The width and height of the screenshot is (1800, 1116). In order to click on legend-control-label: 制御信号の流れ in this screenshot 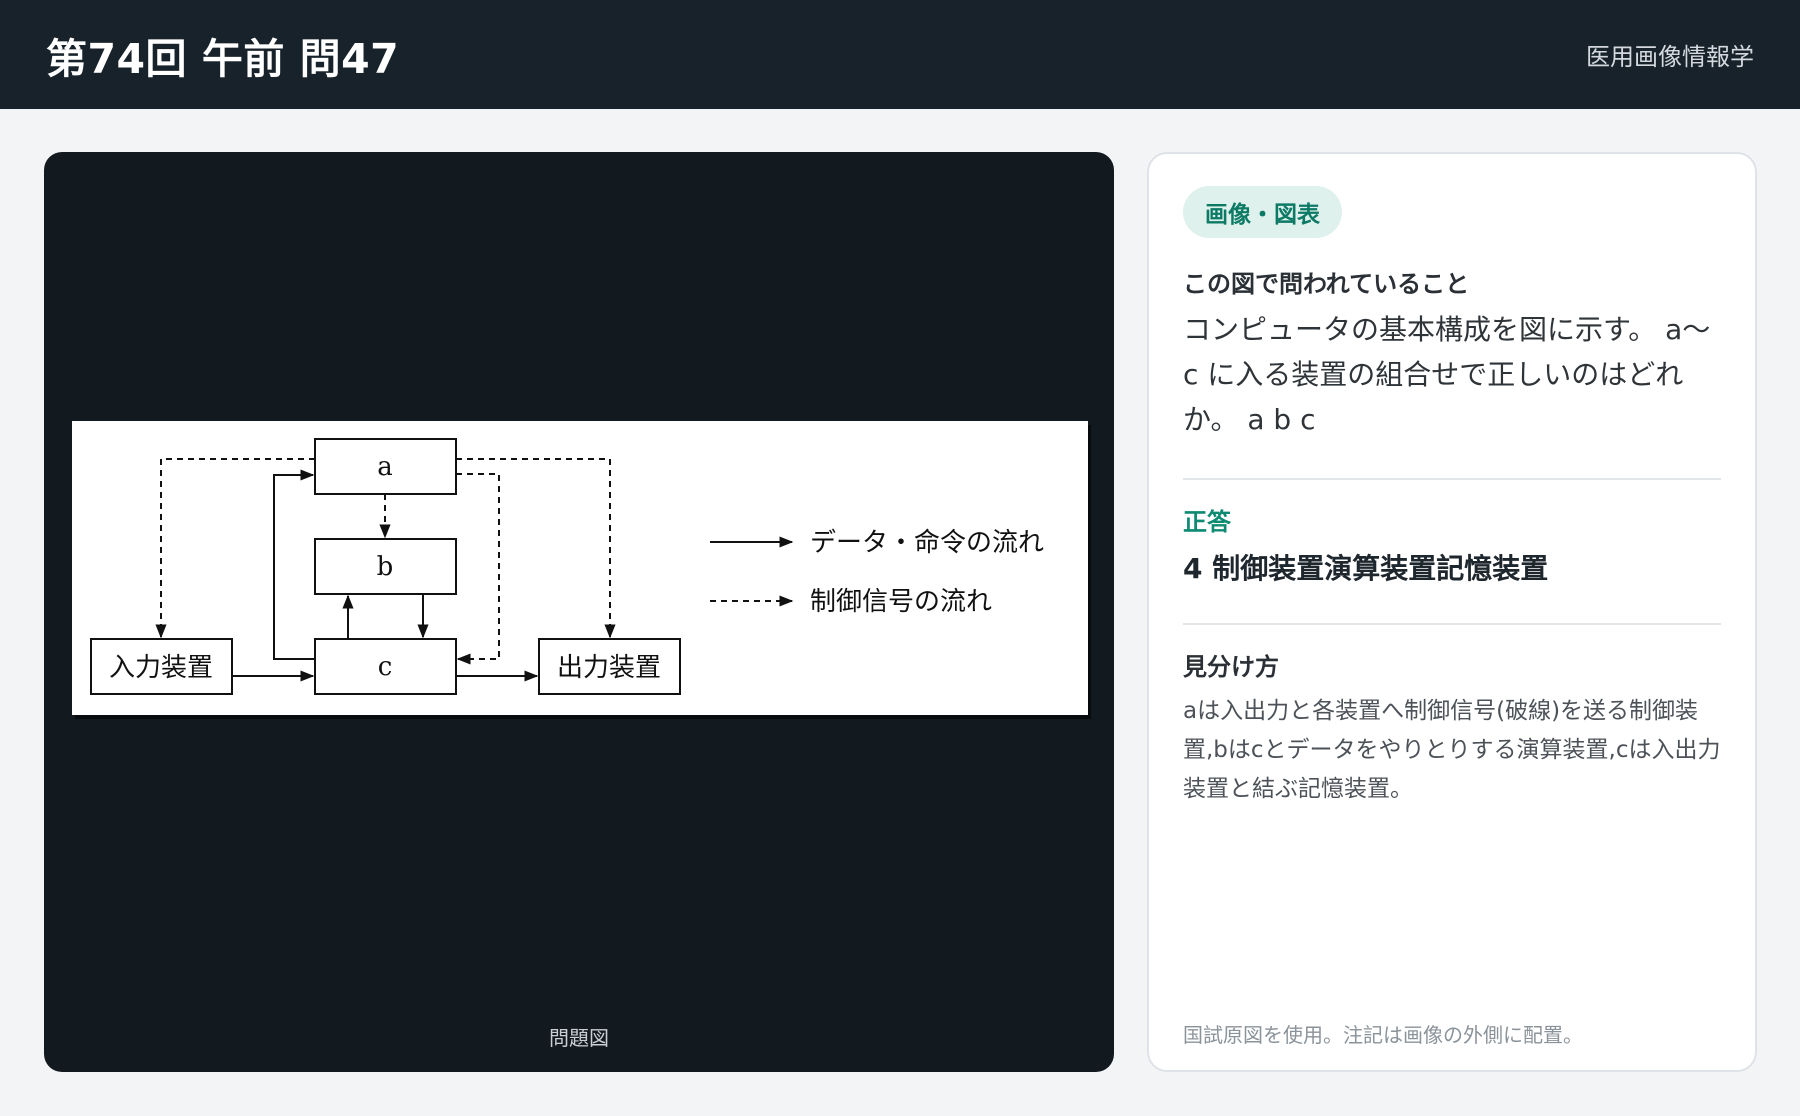, I will do `click(901, 602)`.